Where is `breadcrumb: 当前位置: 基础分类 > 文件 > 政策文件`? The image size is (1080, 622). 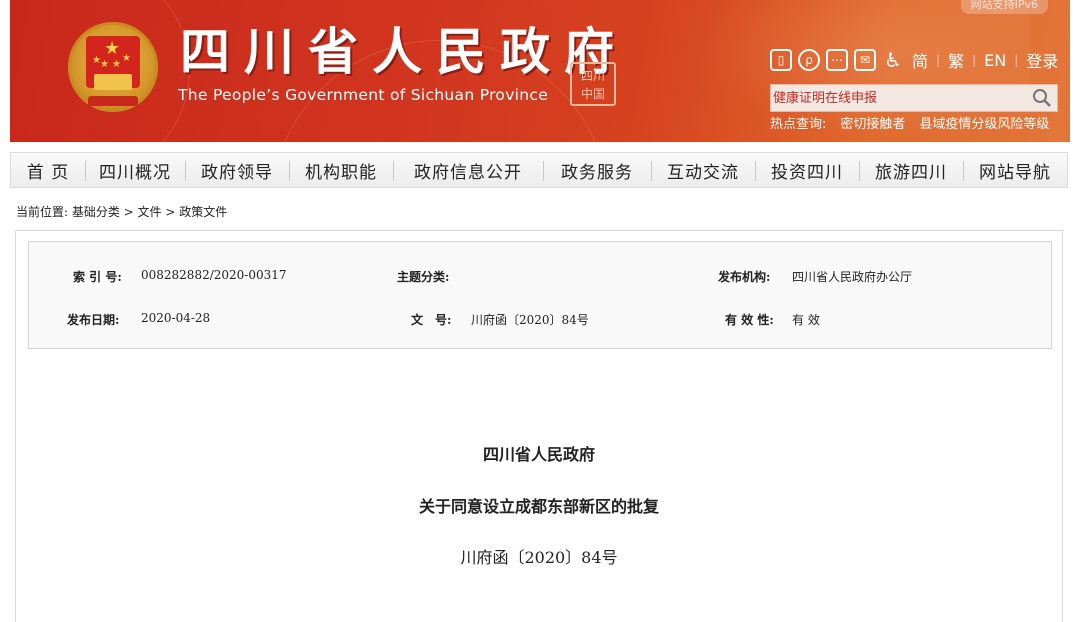
breadcrumb: 当前位置: 基础分类 > 文件 > 政策文件 is located at coordinates (122, 212).